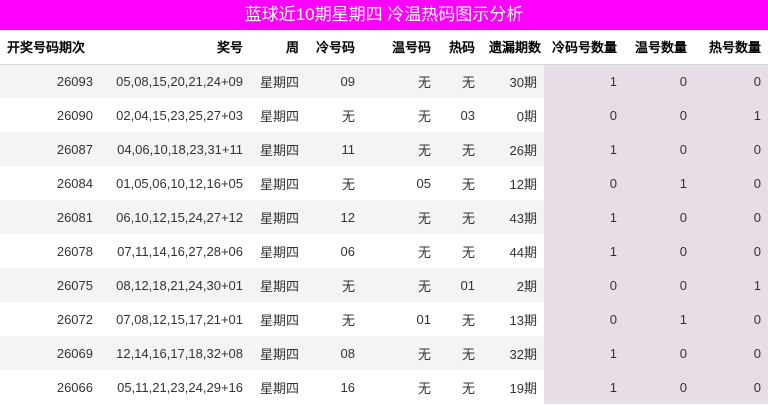  What do you see at coordinates (460, 47) in the screenshot?
I see `header-hot: 热码` at bounding box center [460, 47].